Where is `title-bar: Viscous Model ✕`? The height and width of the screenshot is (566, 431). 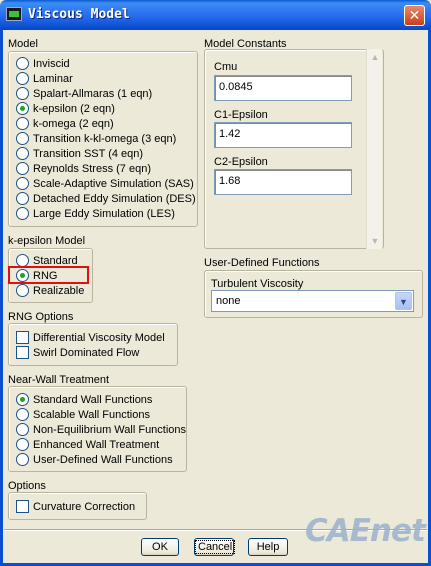
title-bar: Viscous Model ✕ is located at coordinates (215, 15).